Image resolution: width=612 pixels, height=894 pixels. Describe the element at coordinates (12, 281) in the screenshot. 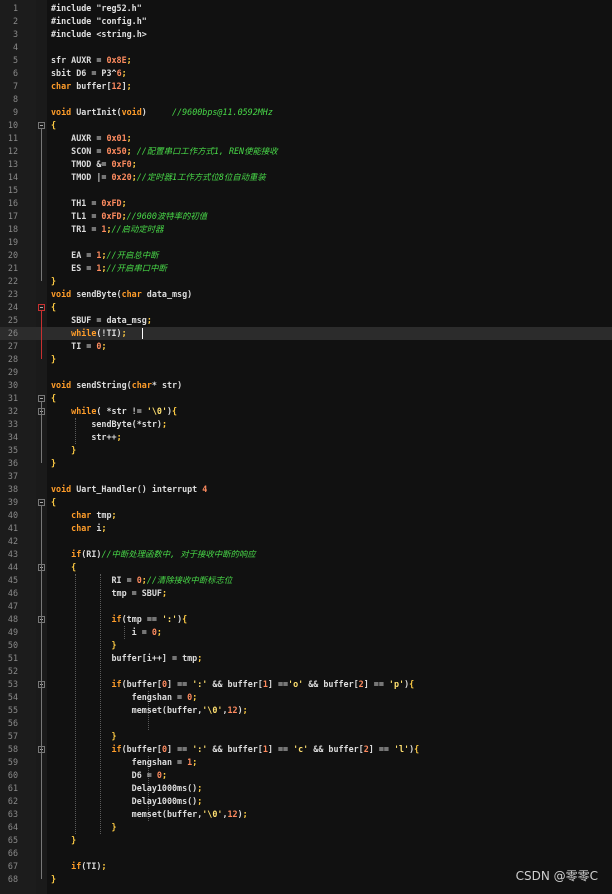

I see `line-number: 22` at that location.